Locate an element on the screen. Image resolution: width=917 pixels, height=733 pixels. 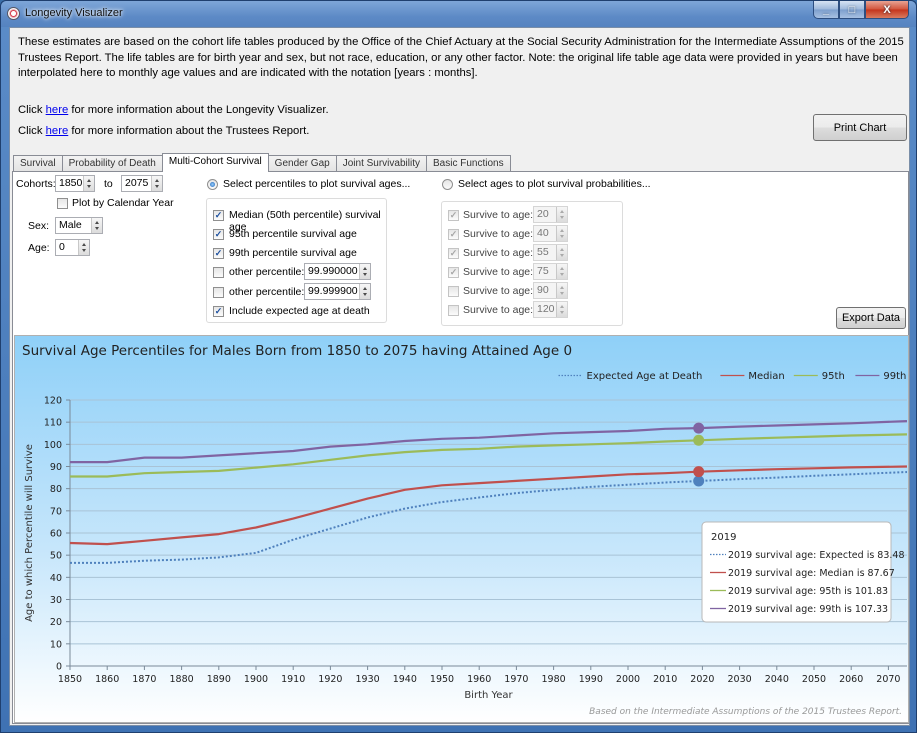
survive-age-5-spinner: 90 is located at coordinates (550, 290).